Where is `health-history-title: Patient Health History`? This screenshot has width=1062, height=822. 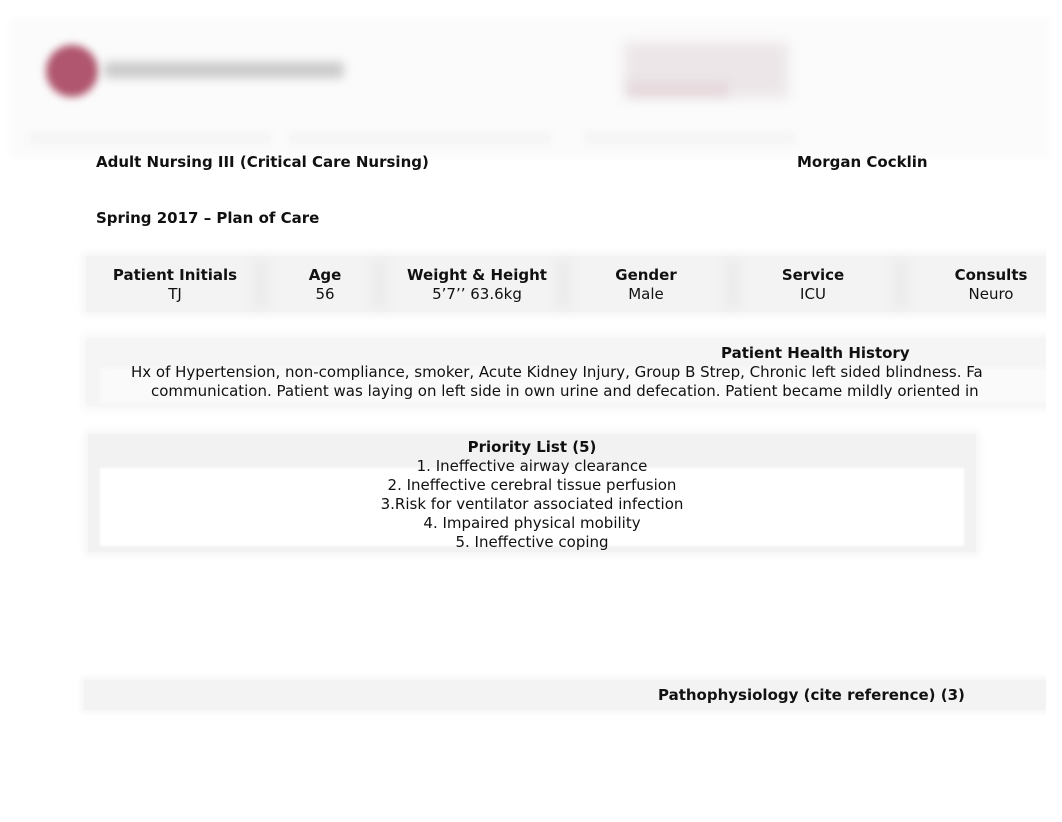
health-history-title: Patient Health History is located at coordinates (815, 353).